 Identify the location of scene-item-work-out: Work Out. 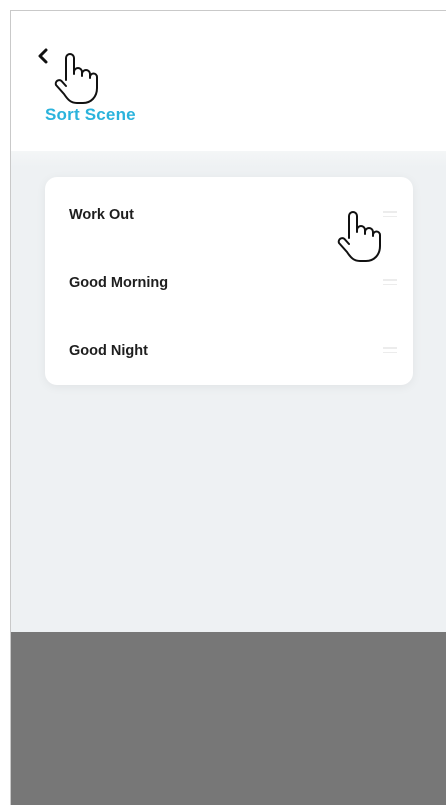
(229, 215).